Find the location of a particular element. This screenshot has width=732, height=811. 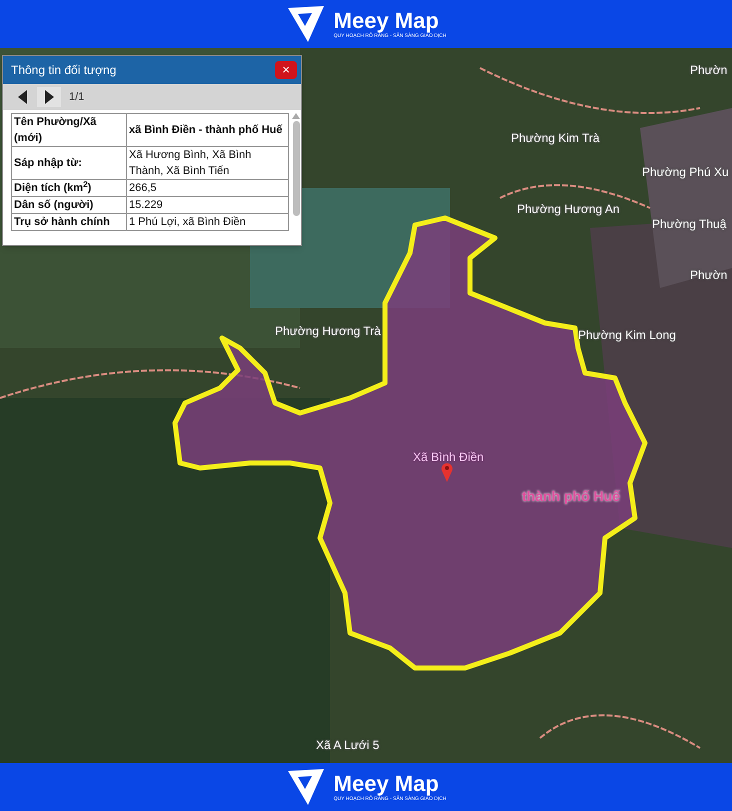

map-label: Phường Kim Long is located at coordinates (627, 335).